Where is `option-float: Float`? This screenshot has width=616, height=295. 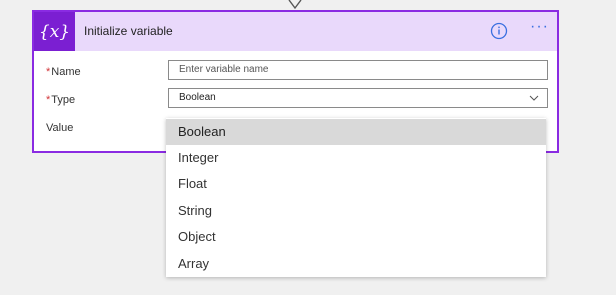 option-float: Float is located at coordinates (356, 184).